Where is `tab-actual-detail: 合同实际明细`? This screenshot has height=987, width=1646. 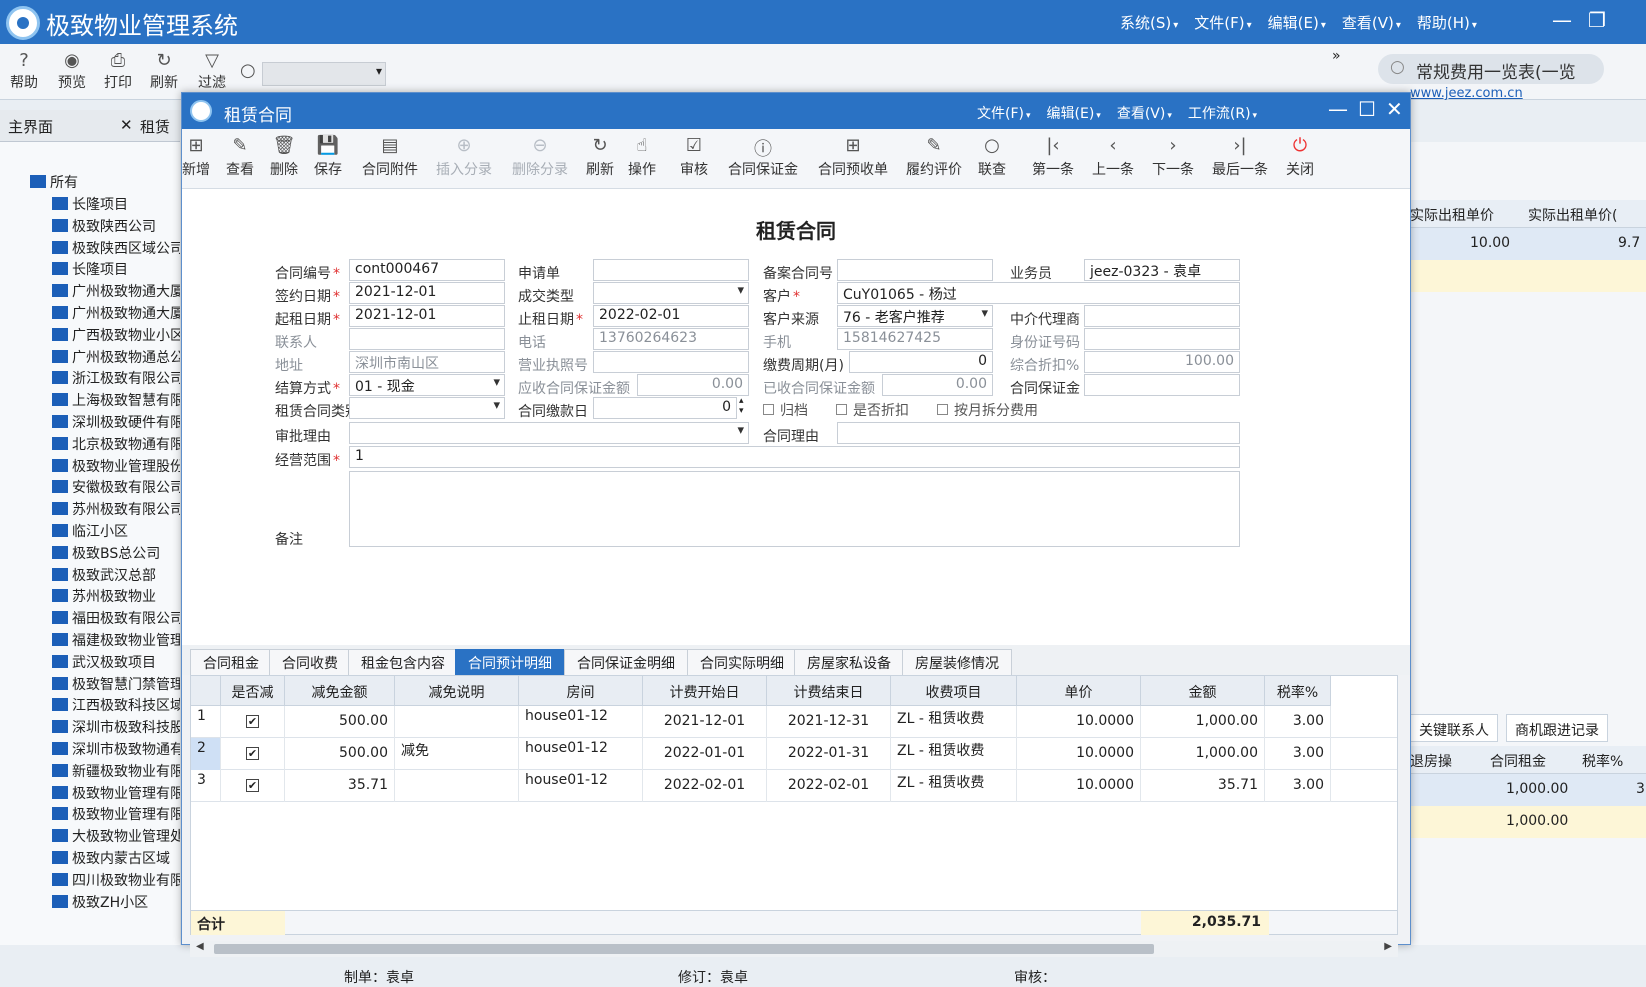 tab-actual-detail: 合同实际明细 is located at coordinates (742, 662).